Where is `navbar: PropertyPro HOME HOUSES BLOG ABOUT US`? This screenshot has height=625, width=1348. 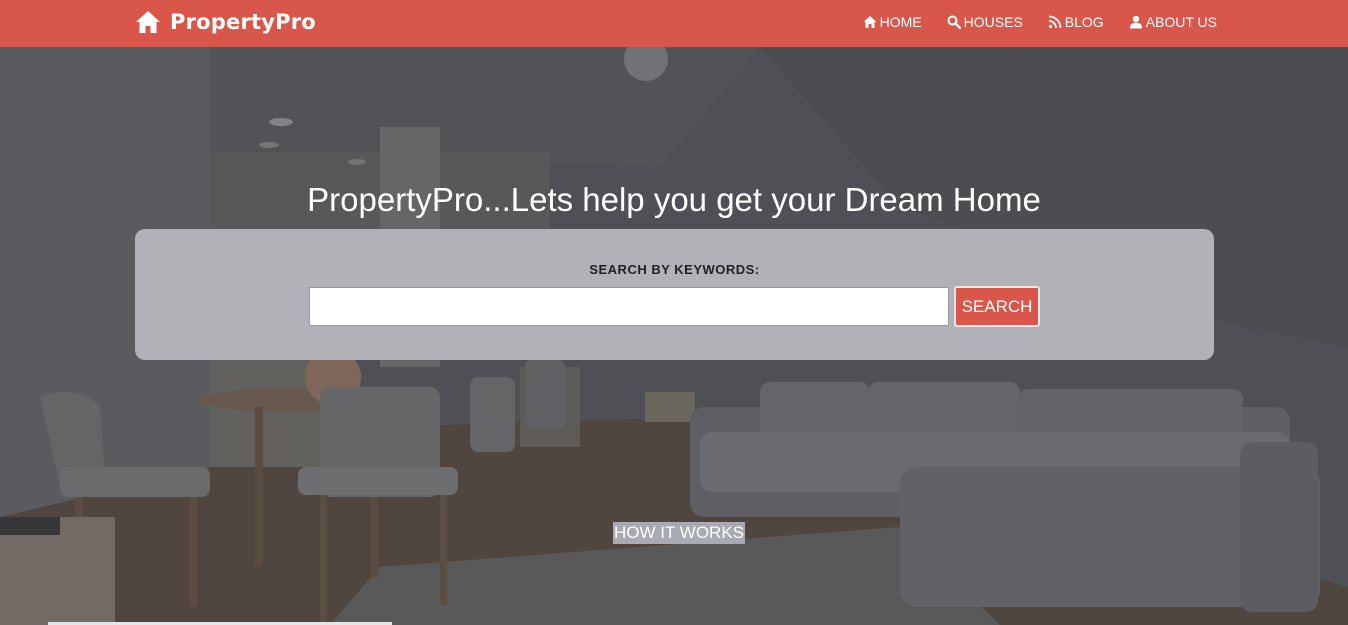 navbar: PropertyPro HOME HOUSES BLOG ABOUT US is located at coordinates (674, 23).